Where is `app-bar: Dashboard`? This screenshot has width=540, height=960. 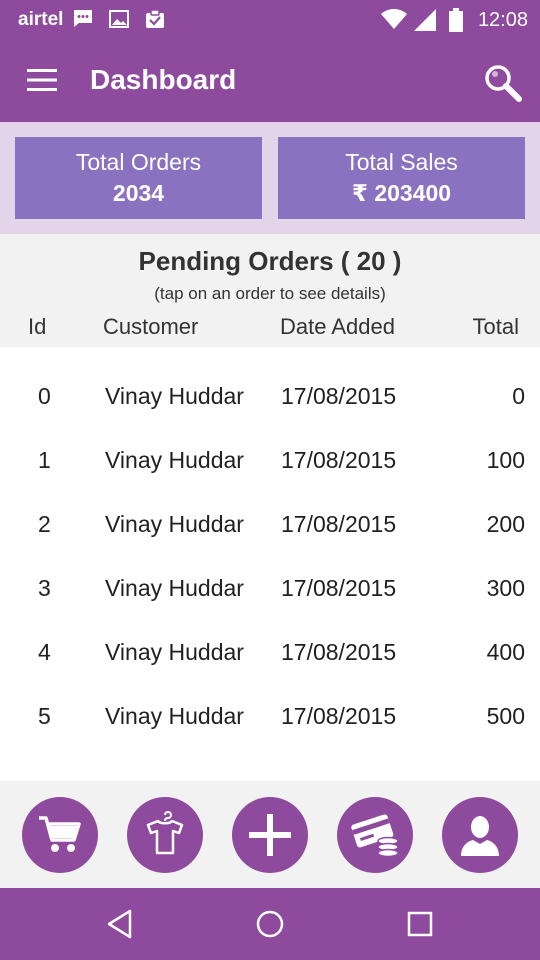 app-bar: Dashboard is located at coordinates (270, 81).